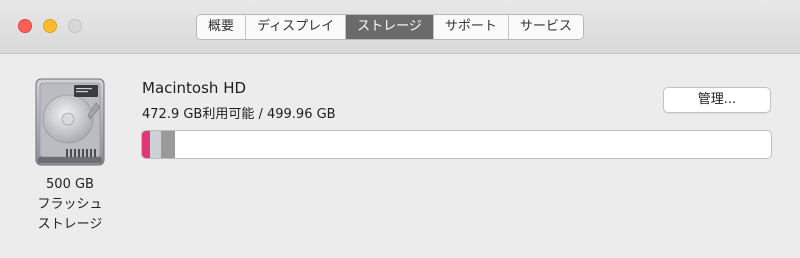 The width and height of the screenshot is (800, 258). What do you see at coordinates (296, 27) in the screenshot?
I see `tab-displays: ディスプレイ` at bounding box center [296, 27].